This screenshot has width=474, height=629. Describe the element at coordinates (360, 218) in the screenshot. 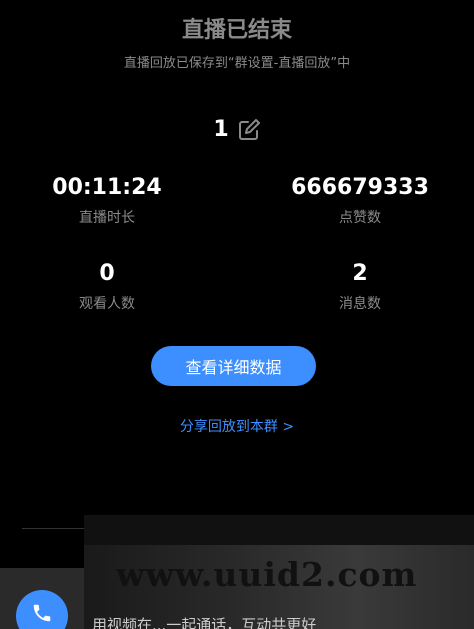

I see `stat-likes-label: 点赞数` at that location.